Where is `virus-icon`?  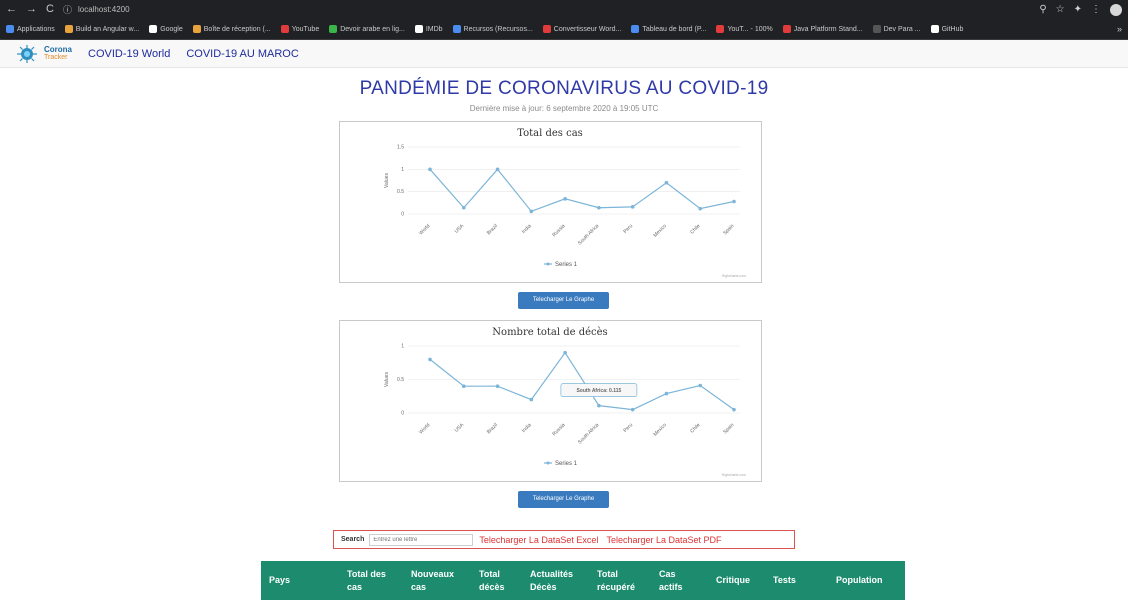 virus-icon is located at coordinates (27, 53).